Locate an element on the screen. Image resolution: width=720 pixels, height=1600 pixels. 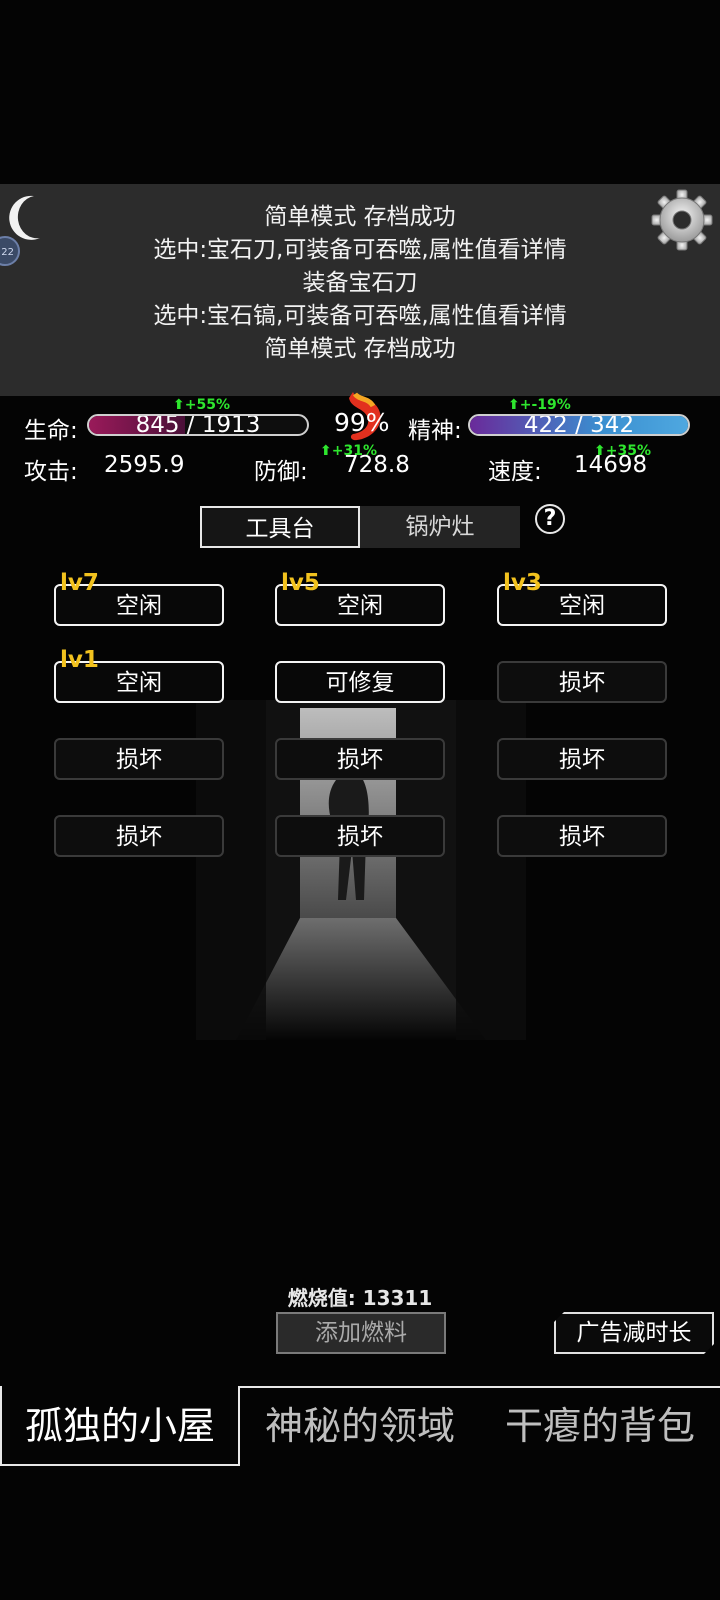
tab-lonely-house: 孤独的小屋 is located at coordinates (120, 1426).